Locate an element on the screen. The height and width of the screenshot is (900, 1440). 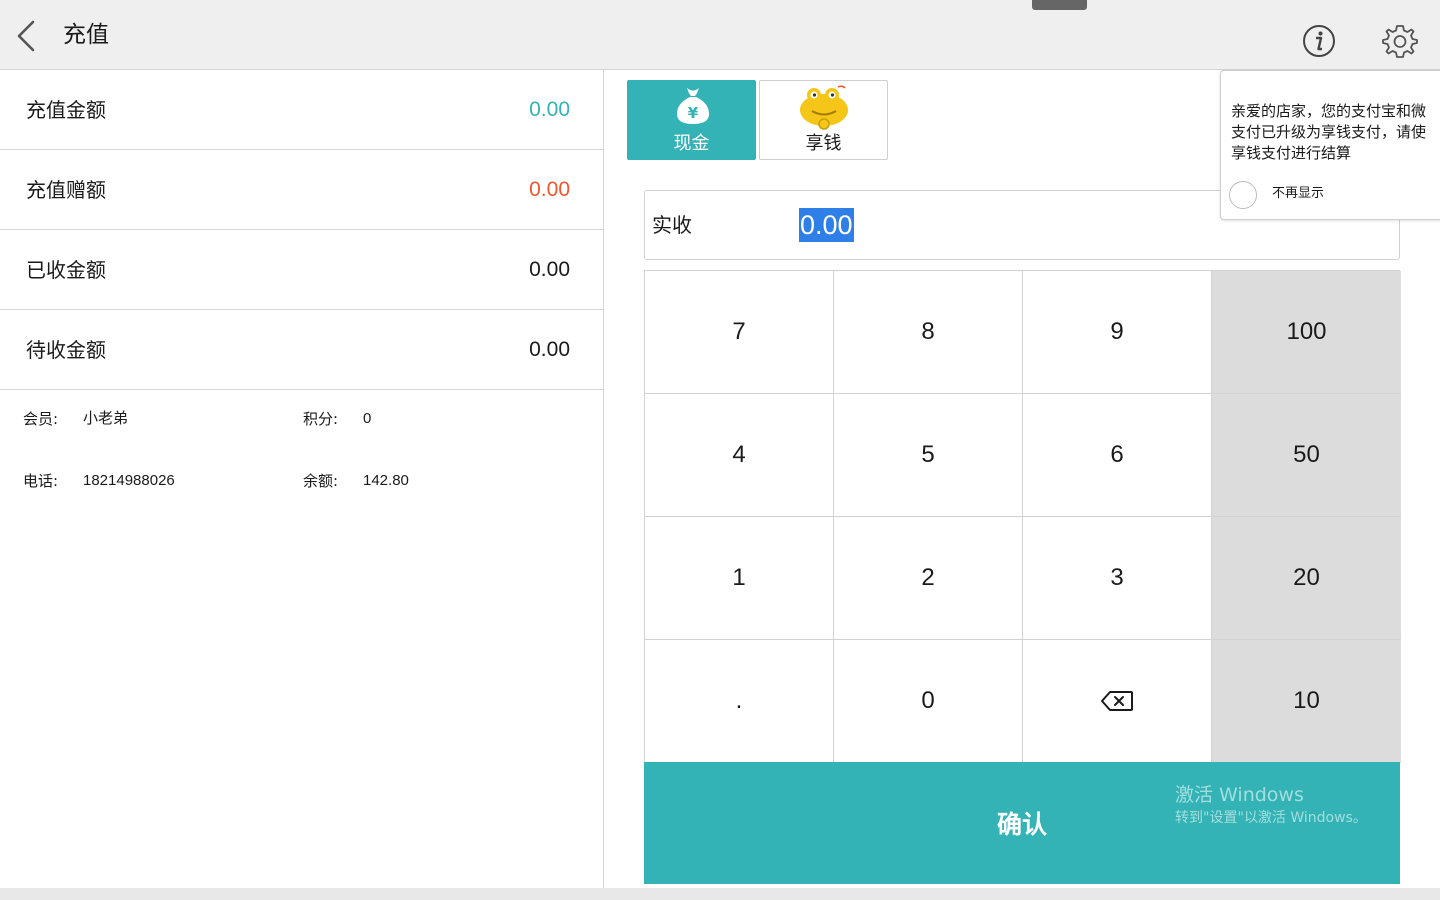
info-button is located at coordinates (1319, 41).